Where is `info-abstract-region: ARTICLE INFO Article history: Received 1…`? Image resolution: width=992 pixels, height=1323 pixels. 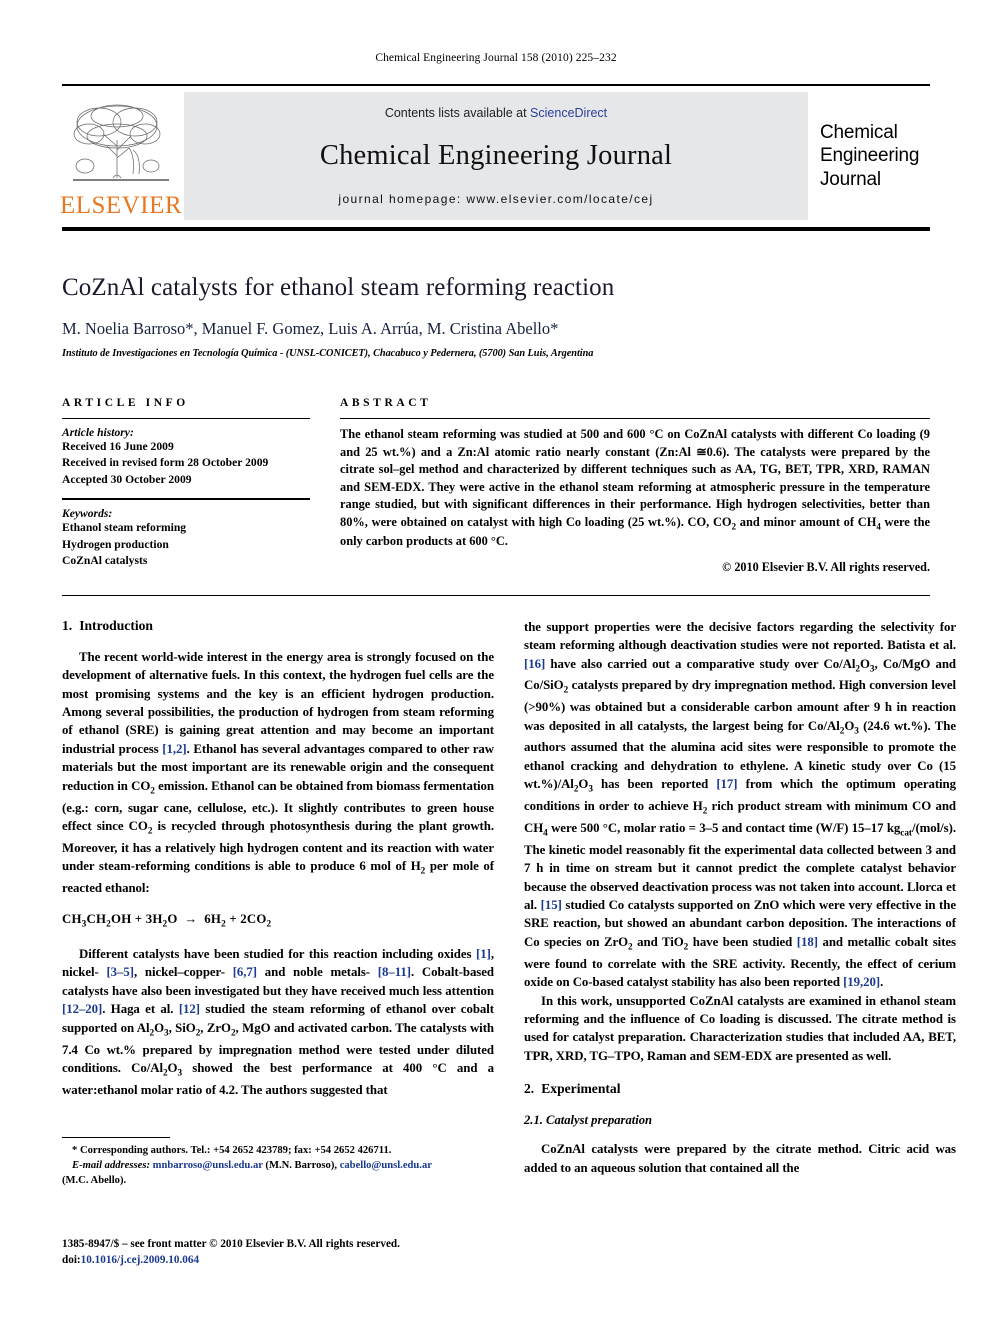 info-abstract-region: ARTICLE INFO Article history: Received 1… is located at coordinates (496, 486).